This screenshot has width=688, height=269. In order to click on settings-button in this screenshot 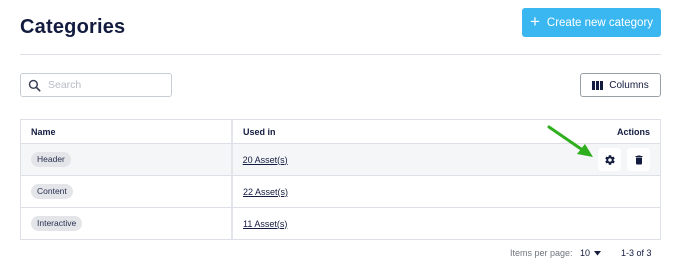, I will do `click(609, 159)`.